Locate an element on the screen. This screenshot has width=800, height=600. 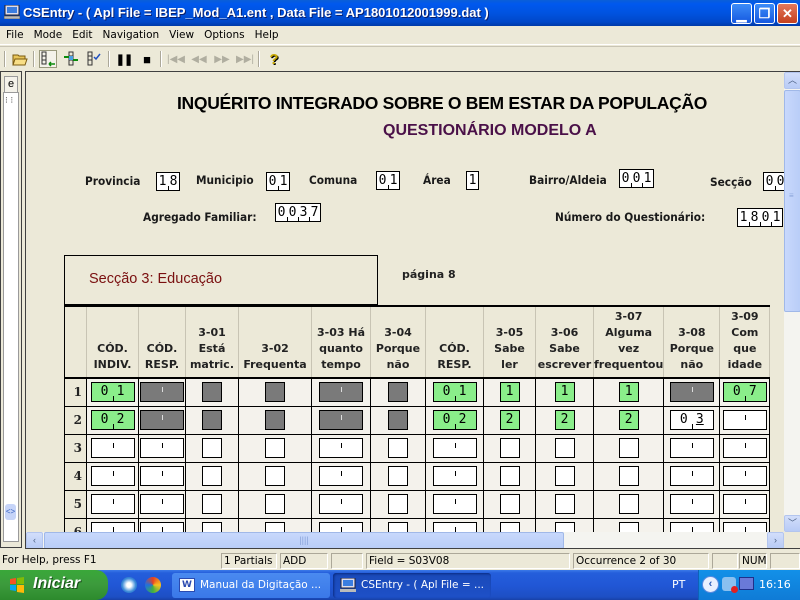
scroll-down-button: ﹀ is located at coordinates (792, 523).